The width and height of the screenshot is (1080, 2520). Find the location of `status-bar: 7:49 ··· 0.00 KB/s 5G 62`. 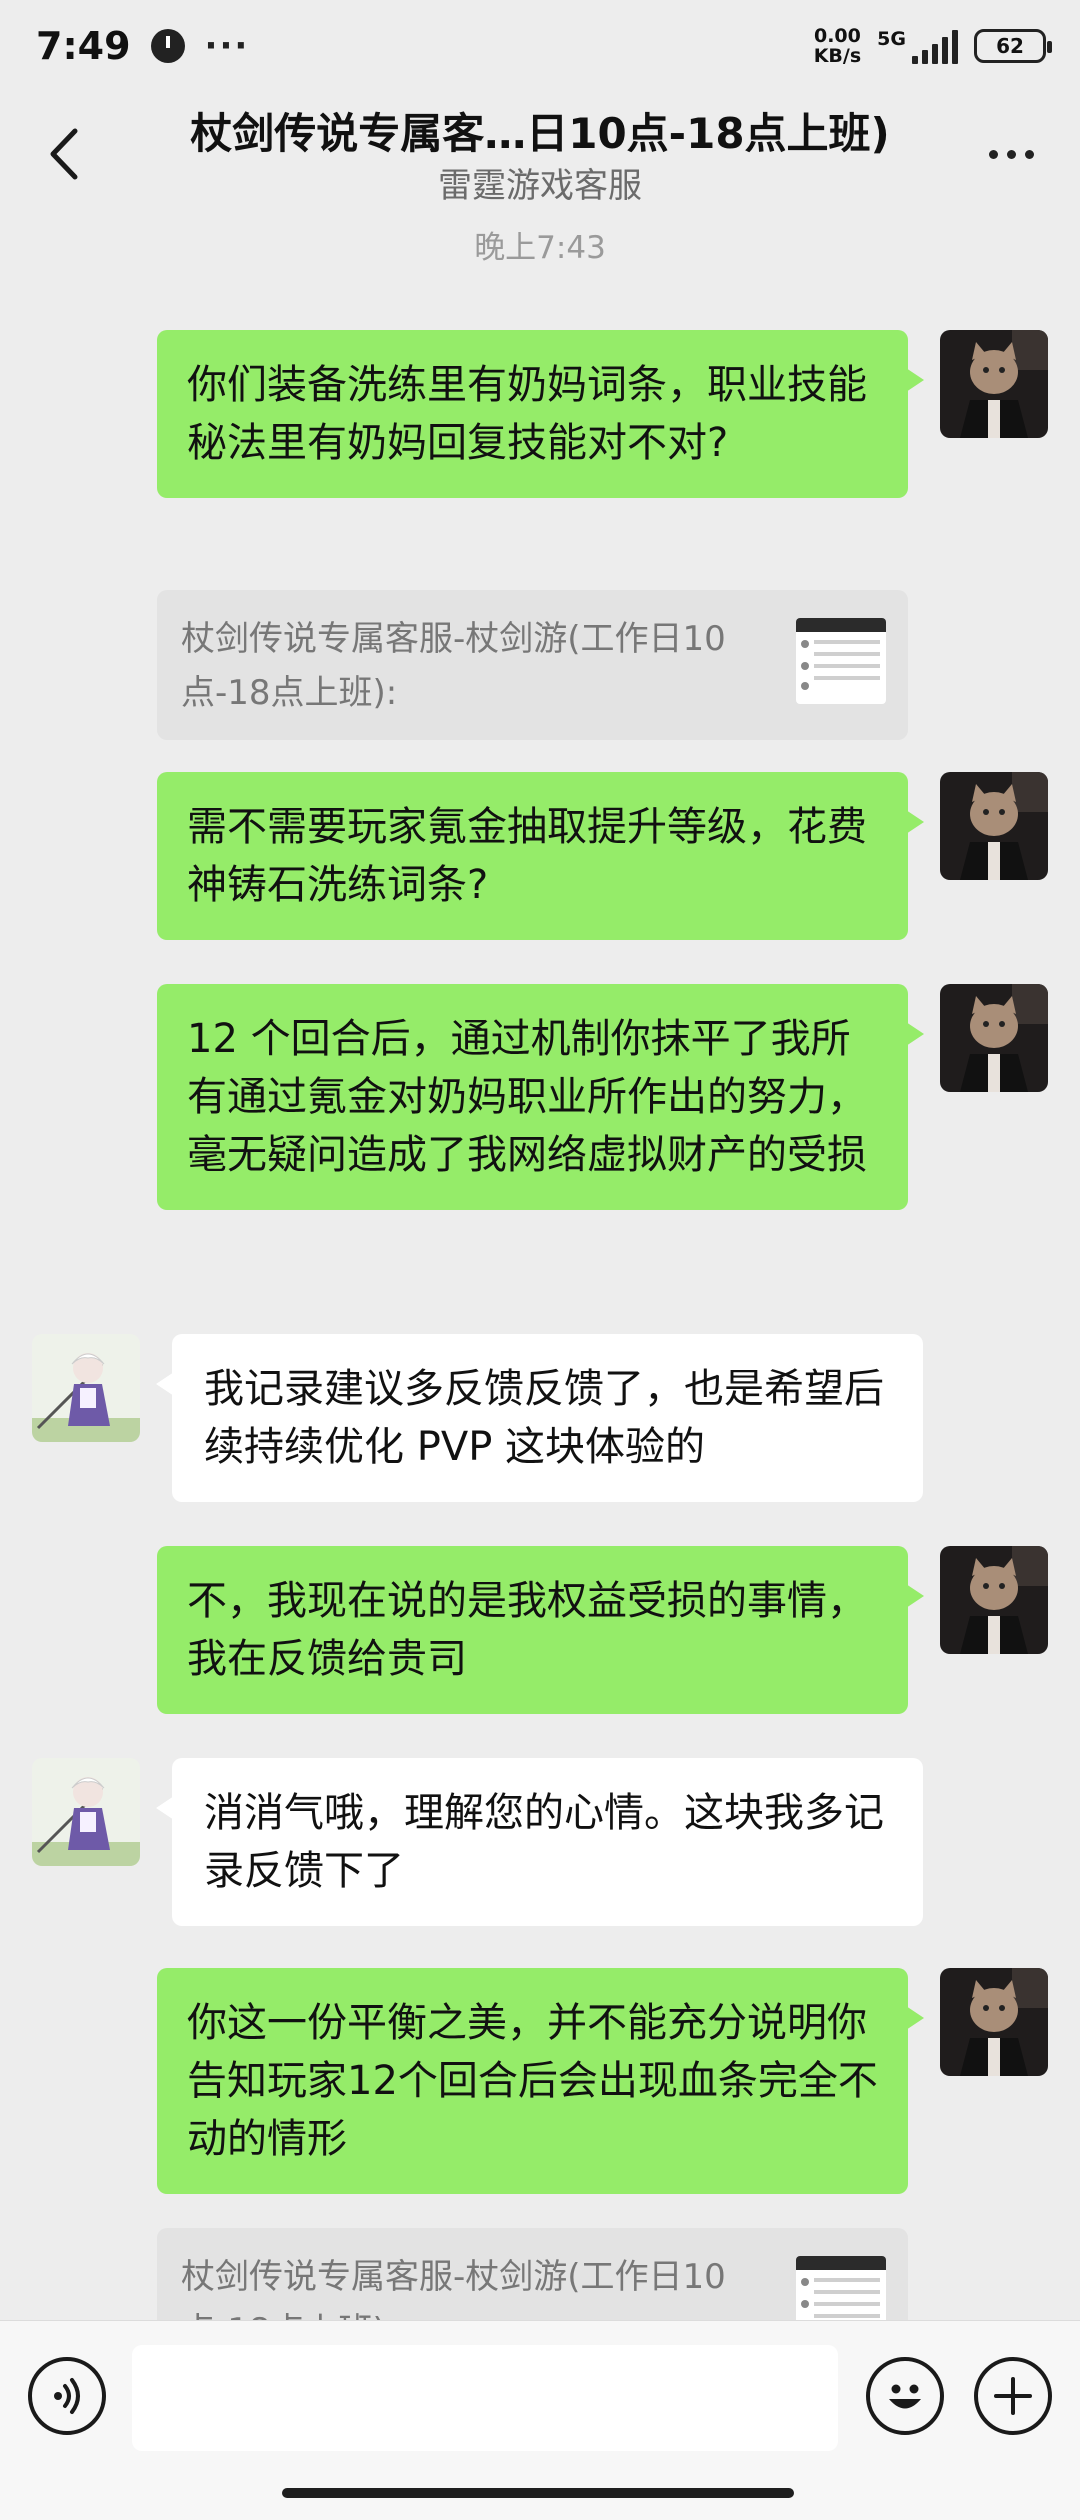

status-bar: 7:49 ··· 0.00 KB/s 5G 62 is located at coordinates (540, 46).